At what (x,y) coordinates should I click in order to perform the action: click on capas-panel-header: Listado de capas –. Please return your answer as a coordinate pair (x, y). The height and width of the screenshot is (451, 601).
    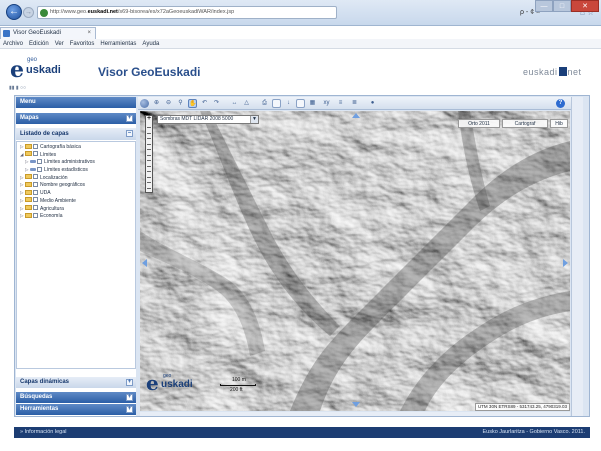
    Looking at the image, I should click on (76, 134).